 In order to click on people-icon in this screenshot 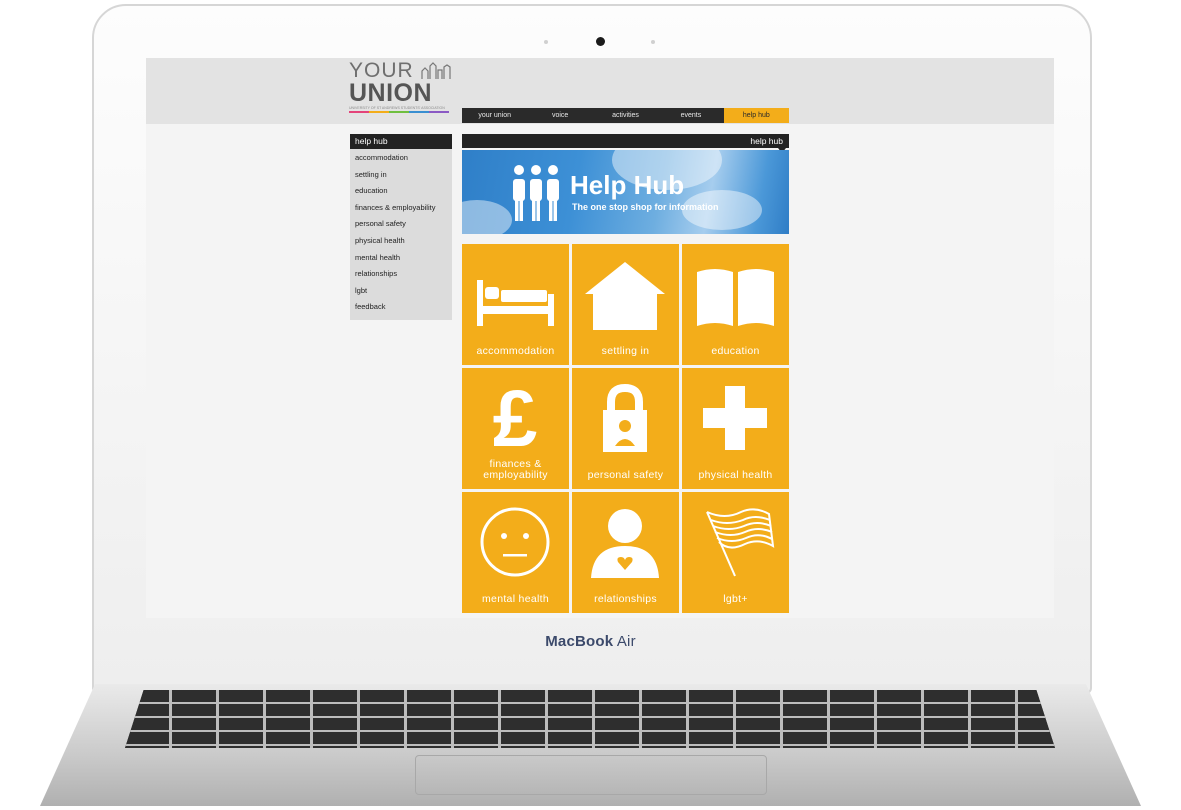, I will do `click(536, 193)`.